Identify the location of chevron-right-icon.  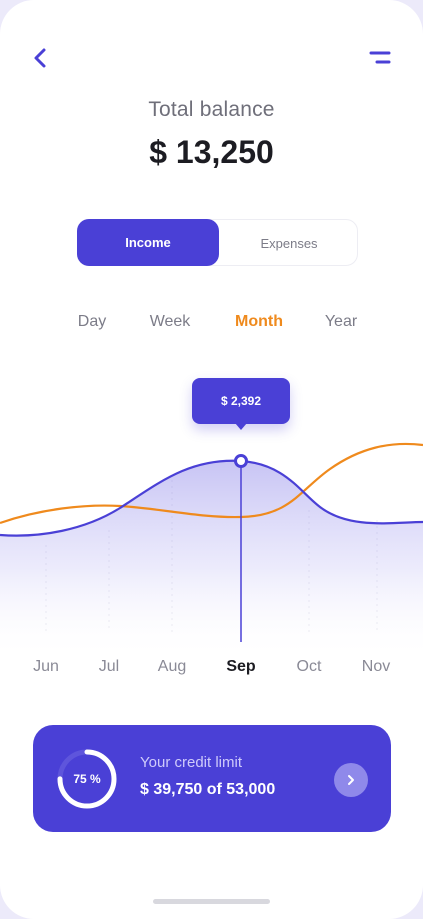
(351, 780).